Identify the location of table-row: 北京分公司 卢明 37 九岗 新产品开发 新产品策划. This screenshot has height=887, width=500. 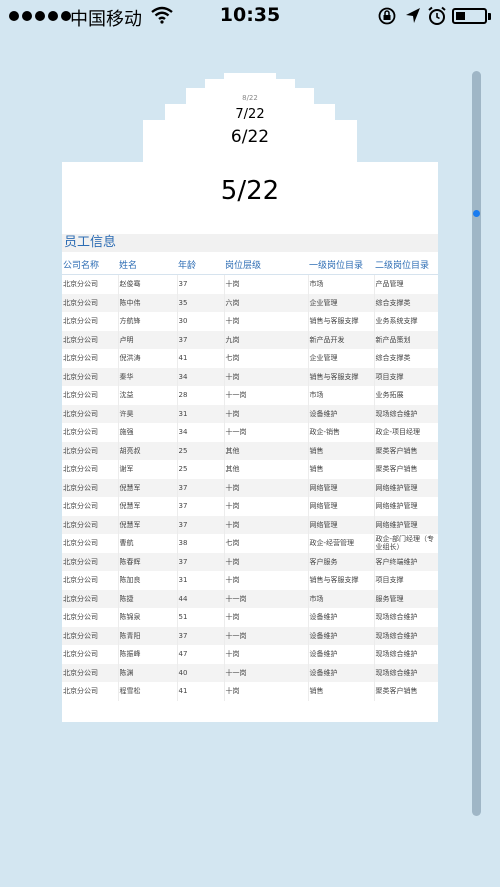
(250, 339).